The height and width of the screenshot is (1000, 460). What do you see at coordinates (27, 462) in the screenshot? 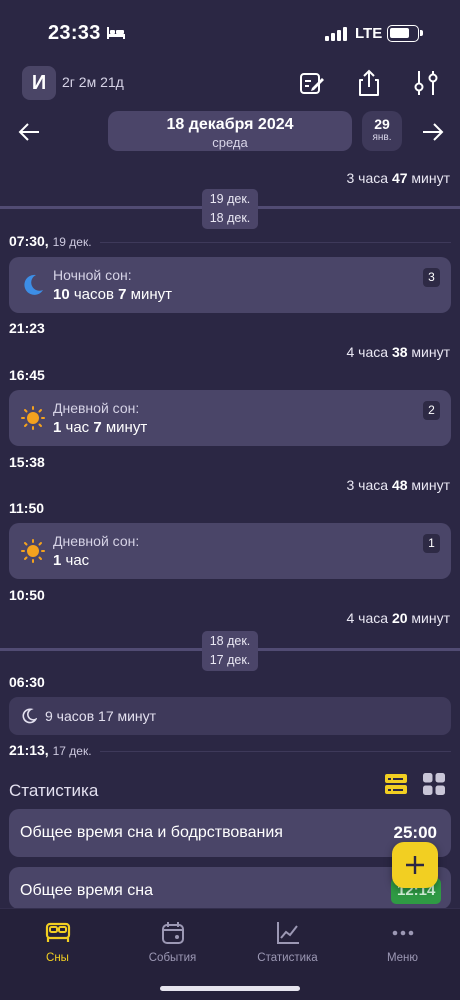
I see `time-label: 15:38` at bounding box center [27, 462].